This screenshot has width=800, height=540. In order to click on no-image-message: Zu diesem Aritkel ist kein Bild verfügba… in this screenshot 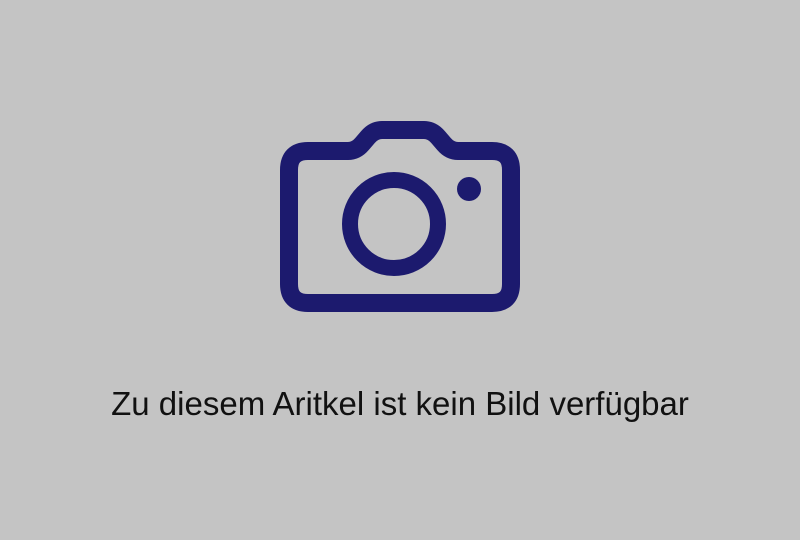, I will do `click(400, 403)`.